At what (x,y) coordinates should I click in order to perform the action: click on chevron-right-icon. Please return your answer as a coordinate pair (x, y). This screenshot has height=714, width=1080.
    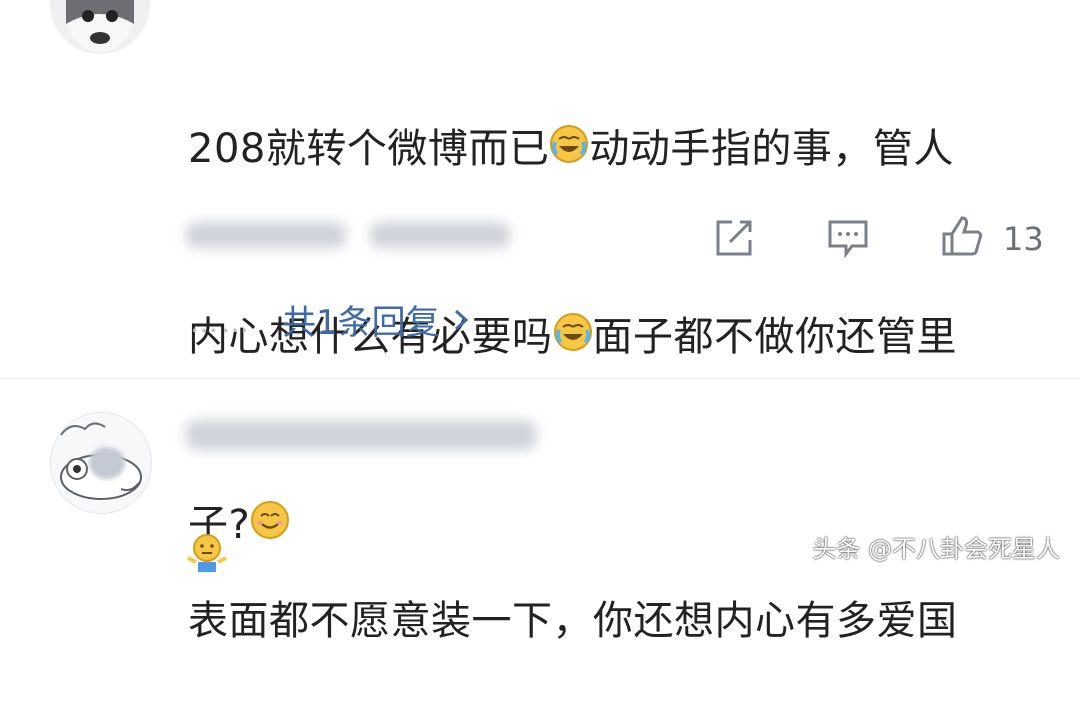
    Looking at the image, I should click on (461, 319).